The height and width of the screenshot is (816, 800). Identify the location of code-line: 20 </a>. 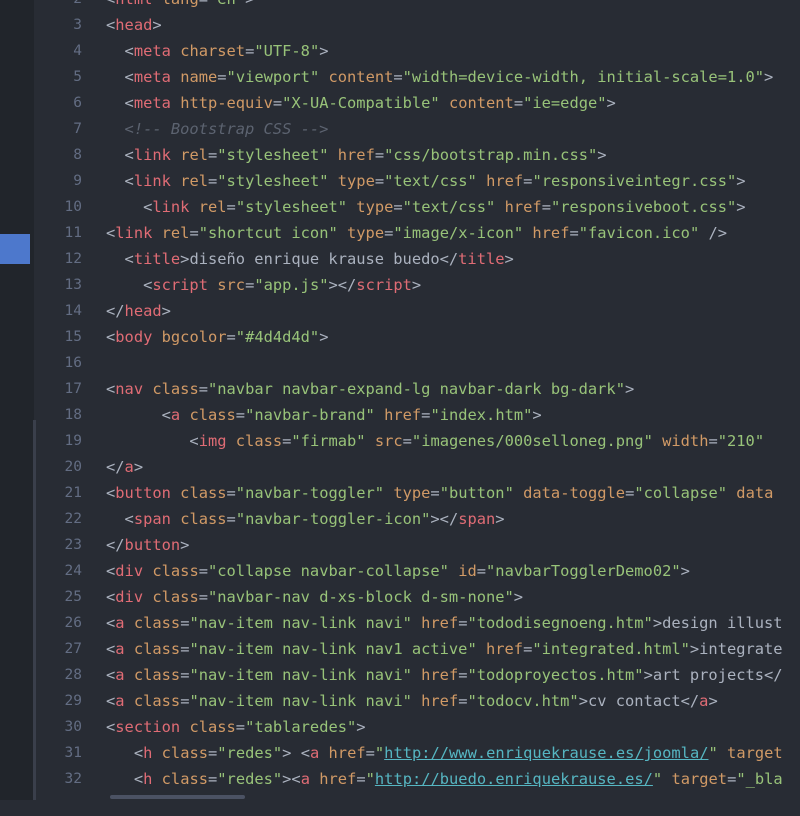
(418, 467).